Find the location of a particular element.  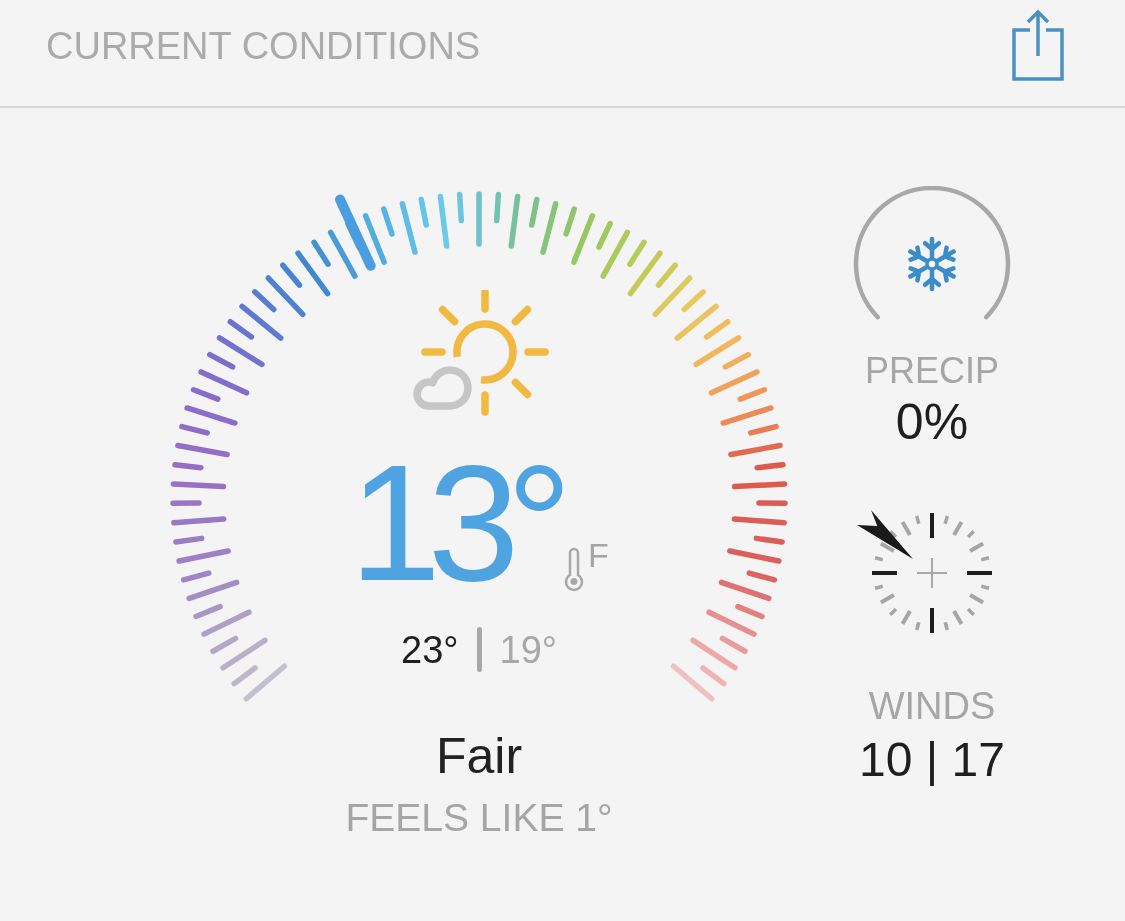

thermometer-icon is located at coordinates (574, 569).